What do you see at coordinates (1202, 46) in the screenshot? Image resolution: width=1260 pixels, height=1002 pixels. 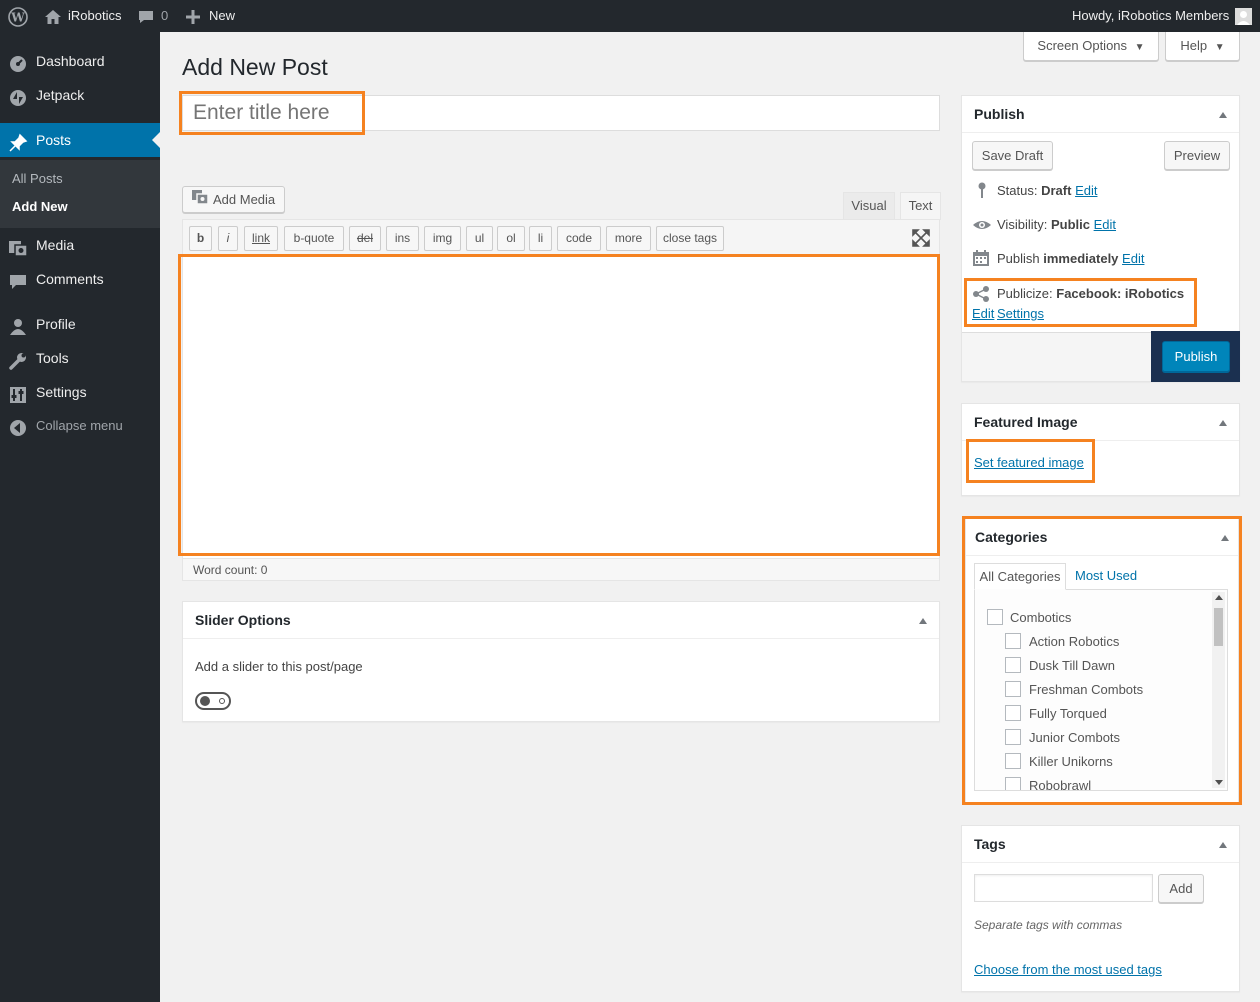 I see `help-button: Help ▼` at bounding box center [1202, 46].